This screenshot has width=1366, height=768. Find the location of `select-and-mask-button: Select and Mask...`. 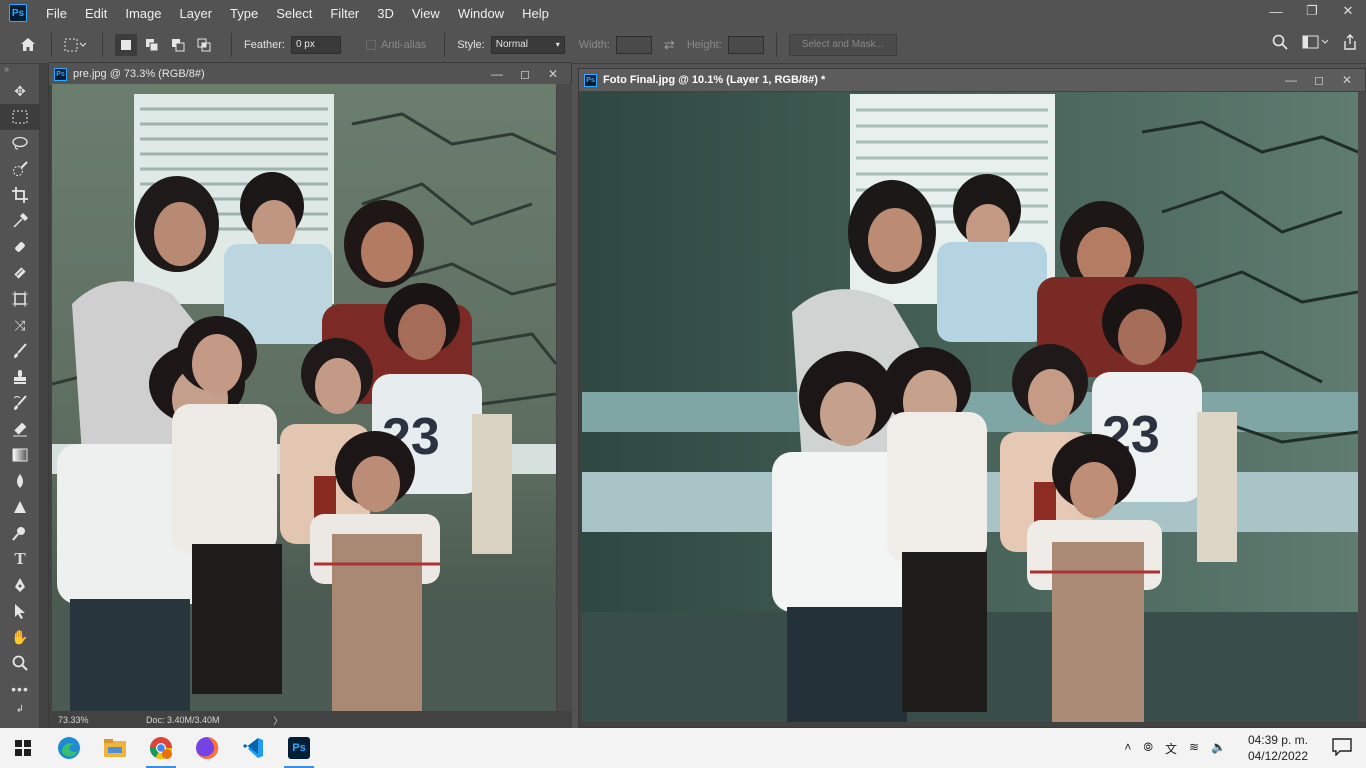

select-and-mask-button: Select and Mask... is located at coordinates (842, 44).